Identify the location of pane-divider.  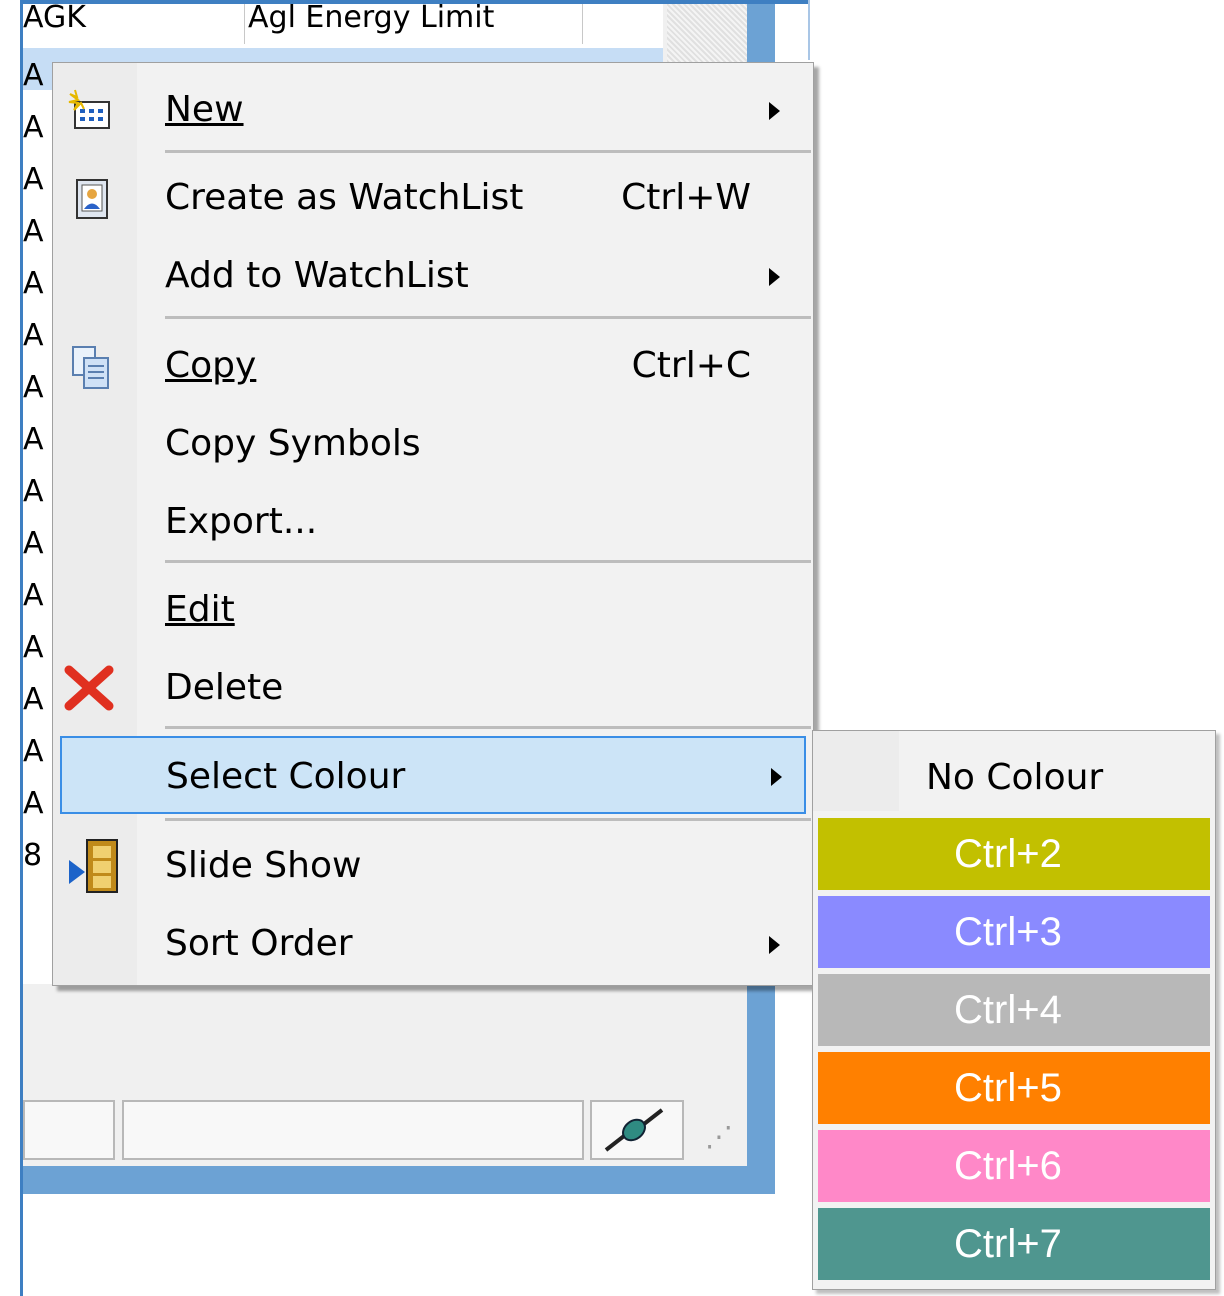
(809, 30).